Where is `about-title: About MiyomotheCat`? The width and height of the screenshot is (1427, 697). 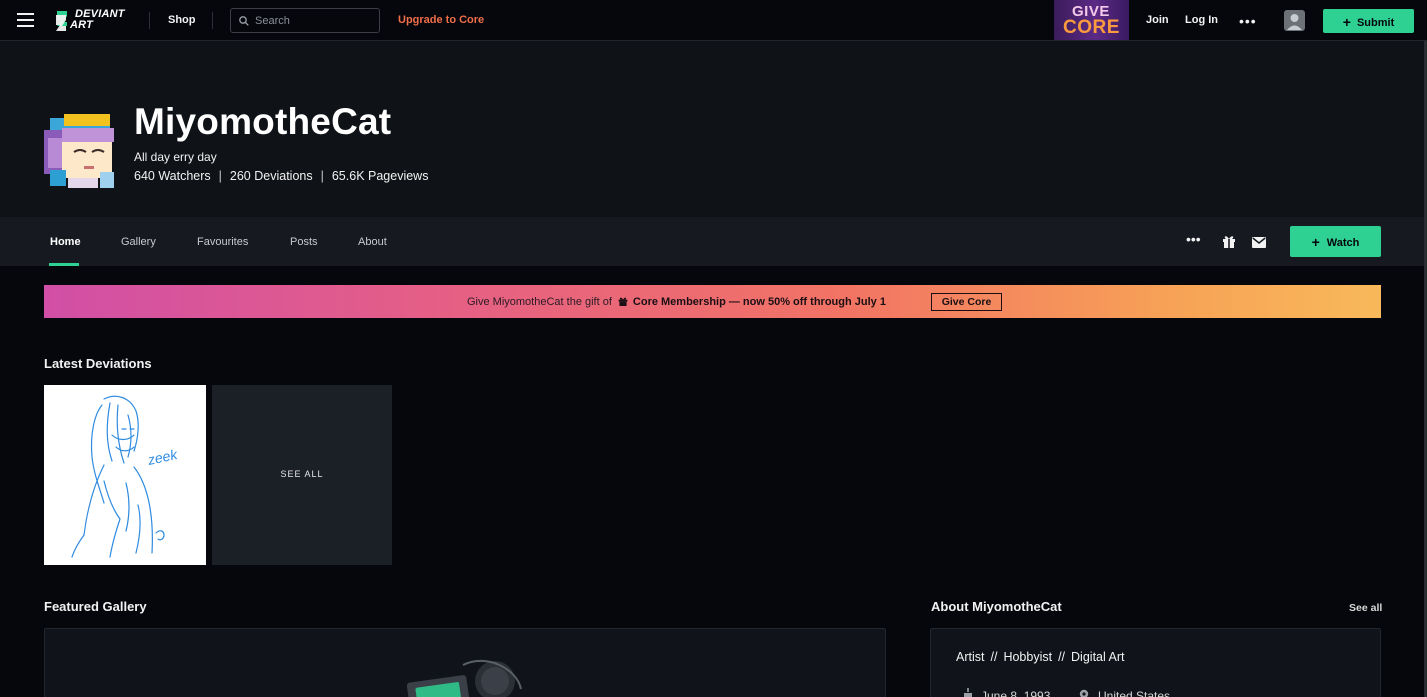 about-title: About MiyomotheCat is located at coordinates (996, 606).